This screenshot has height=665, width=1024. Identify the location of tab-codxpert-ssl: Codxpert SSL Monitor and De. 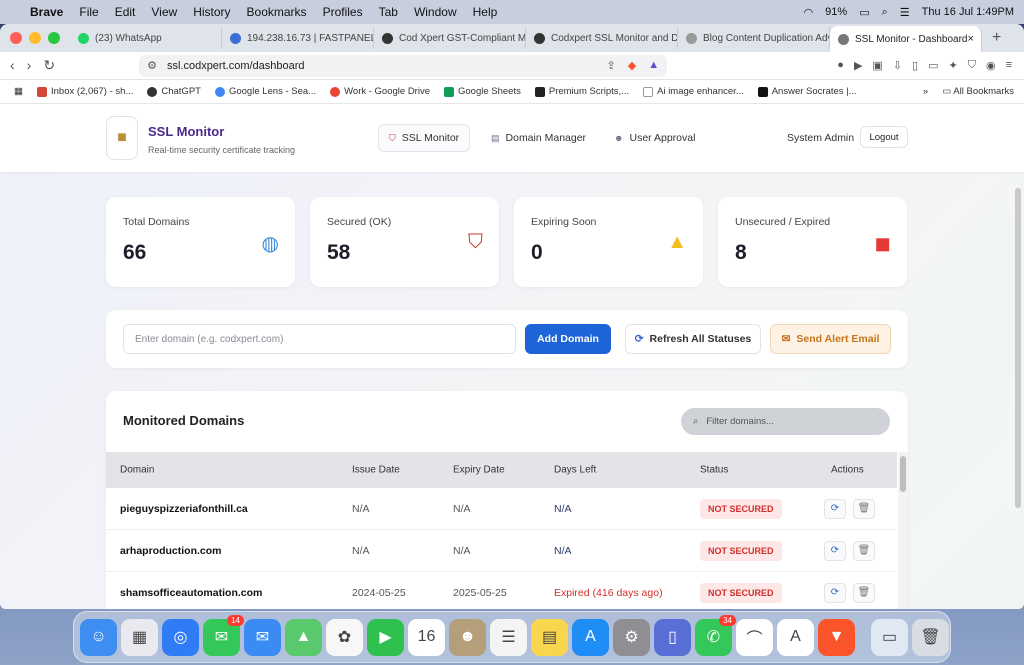
(602, 38).